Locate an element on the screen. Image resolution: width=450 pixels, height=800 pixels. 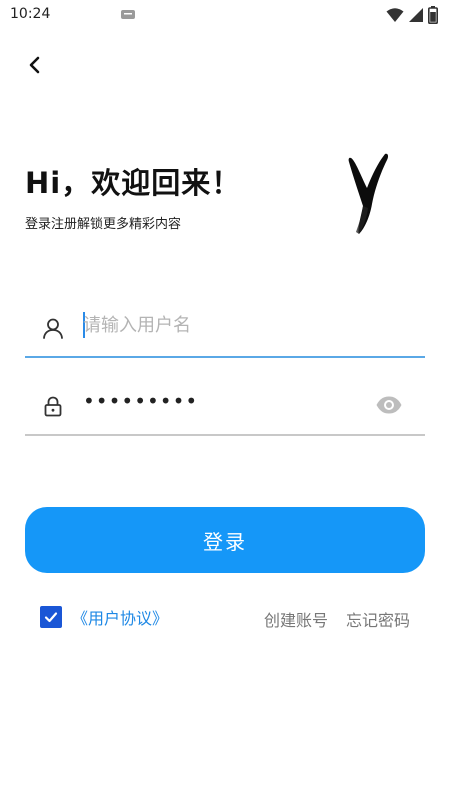
wifi-icon is located at coordinates (395, 15).